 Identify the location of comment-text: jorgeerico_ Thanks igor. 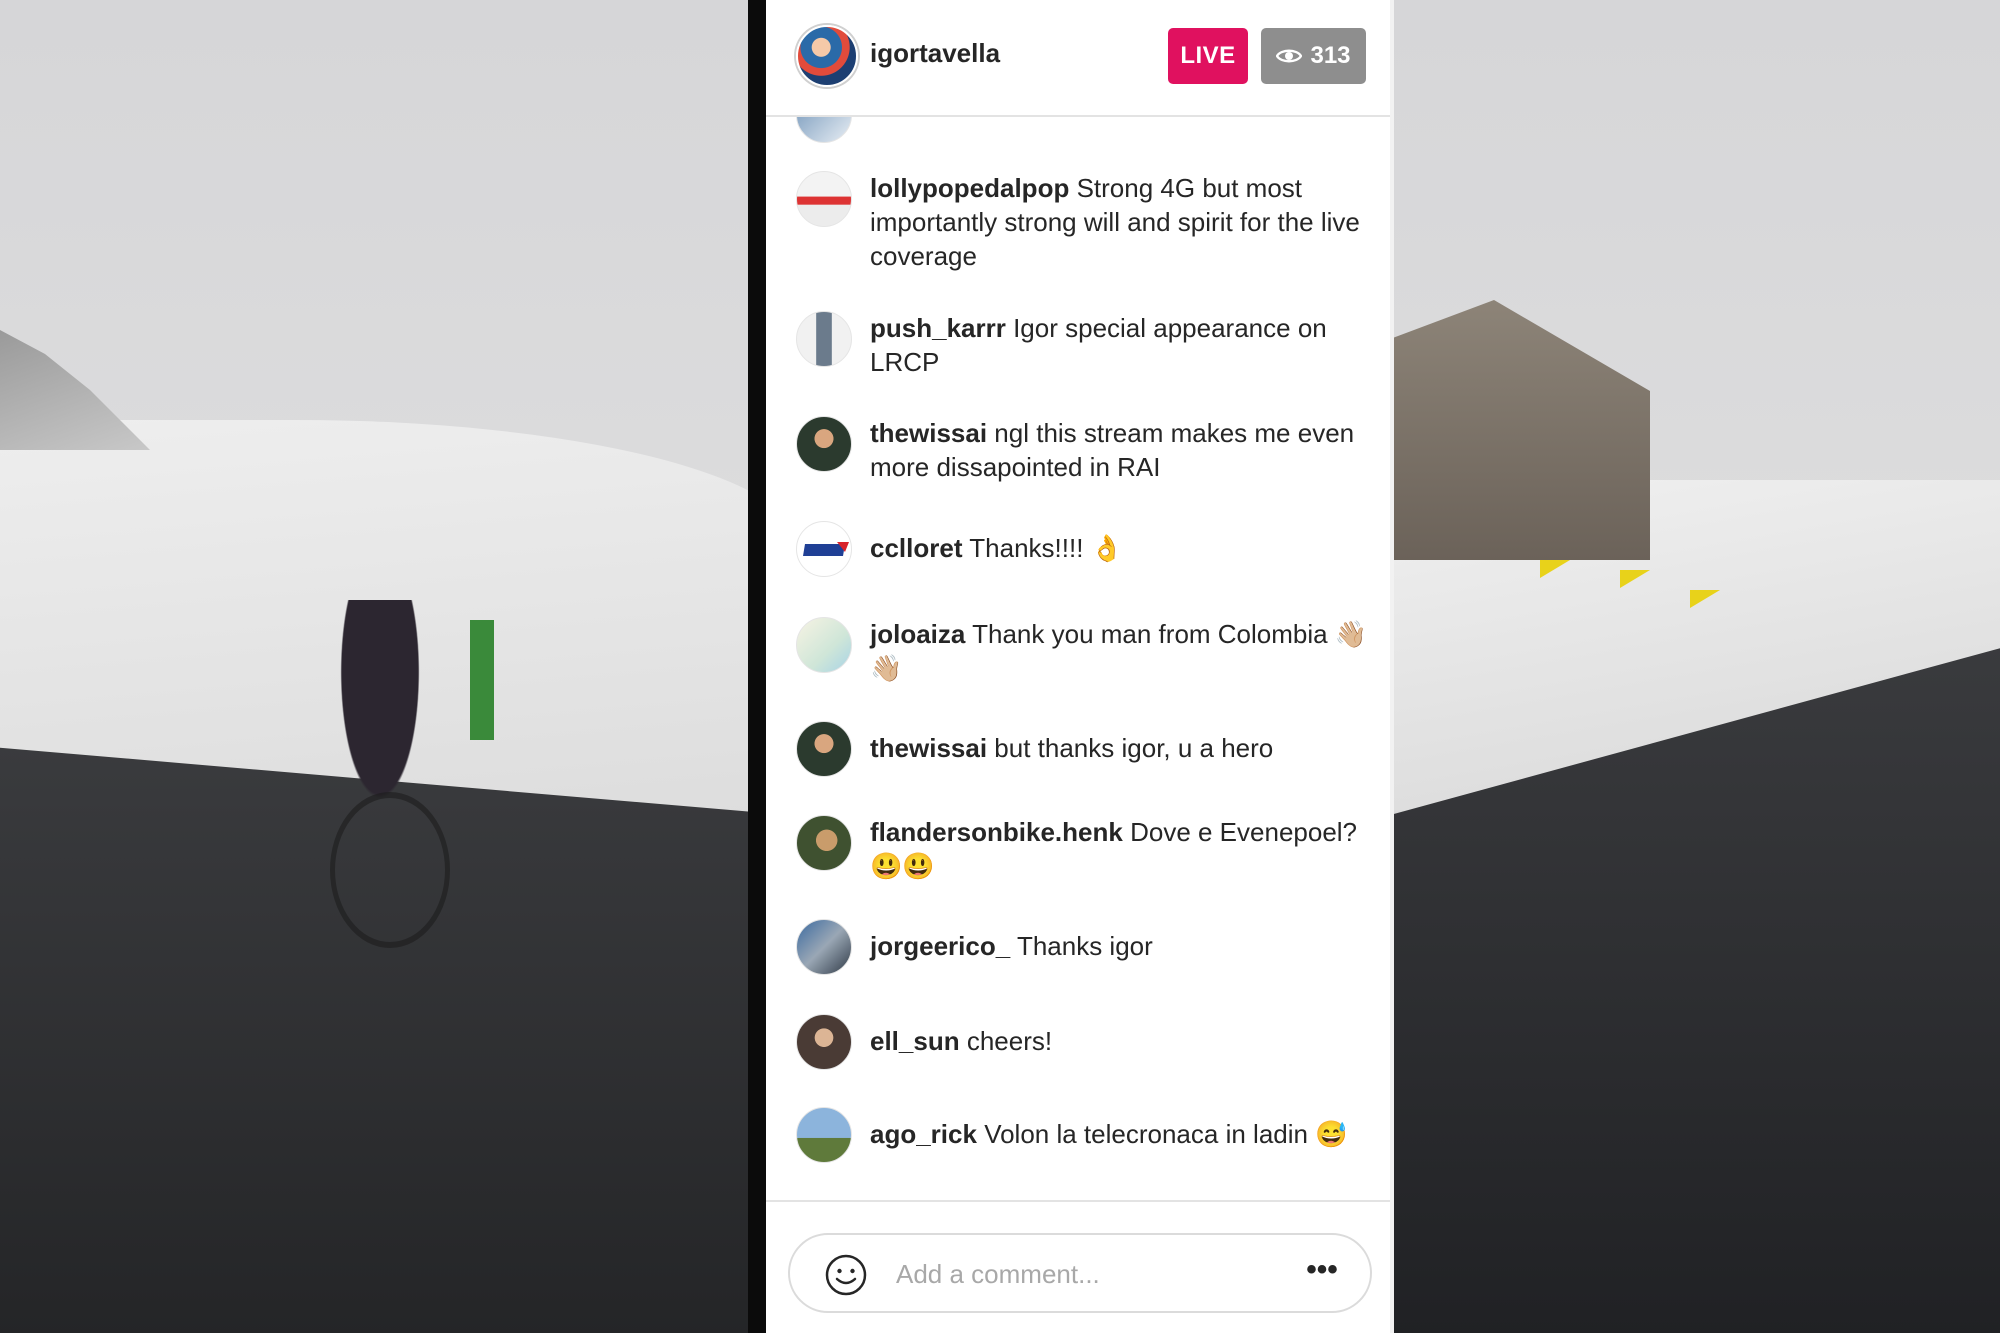
(1120, 946).